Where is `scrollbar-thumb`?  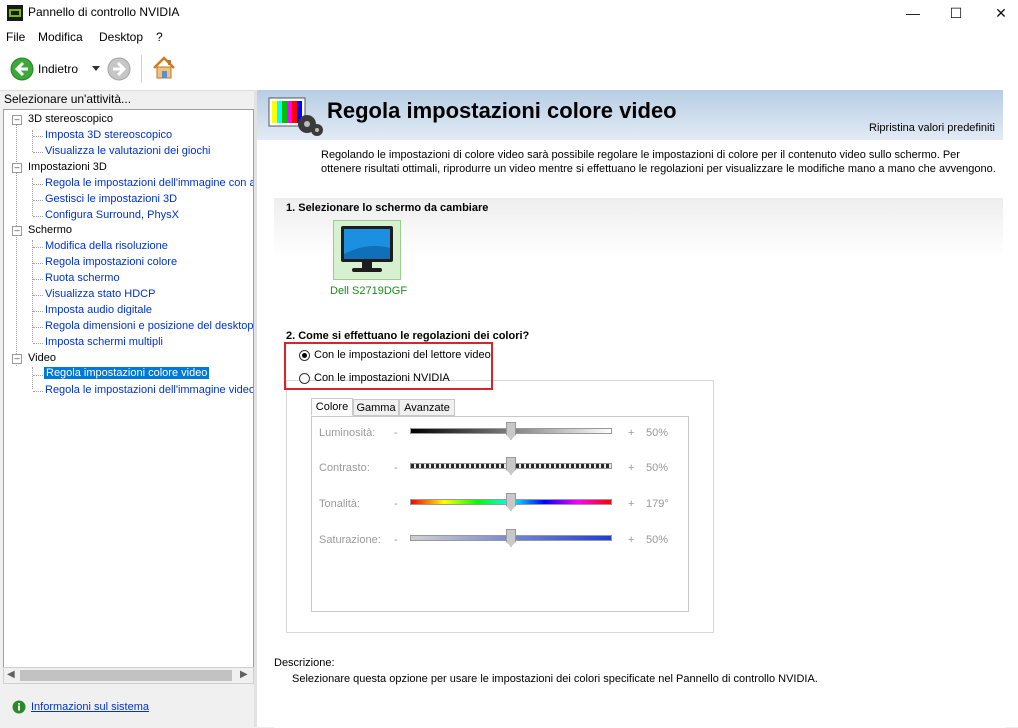
scrollbar-thumb is located at coordinates (126, 675).